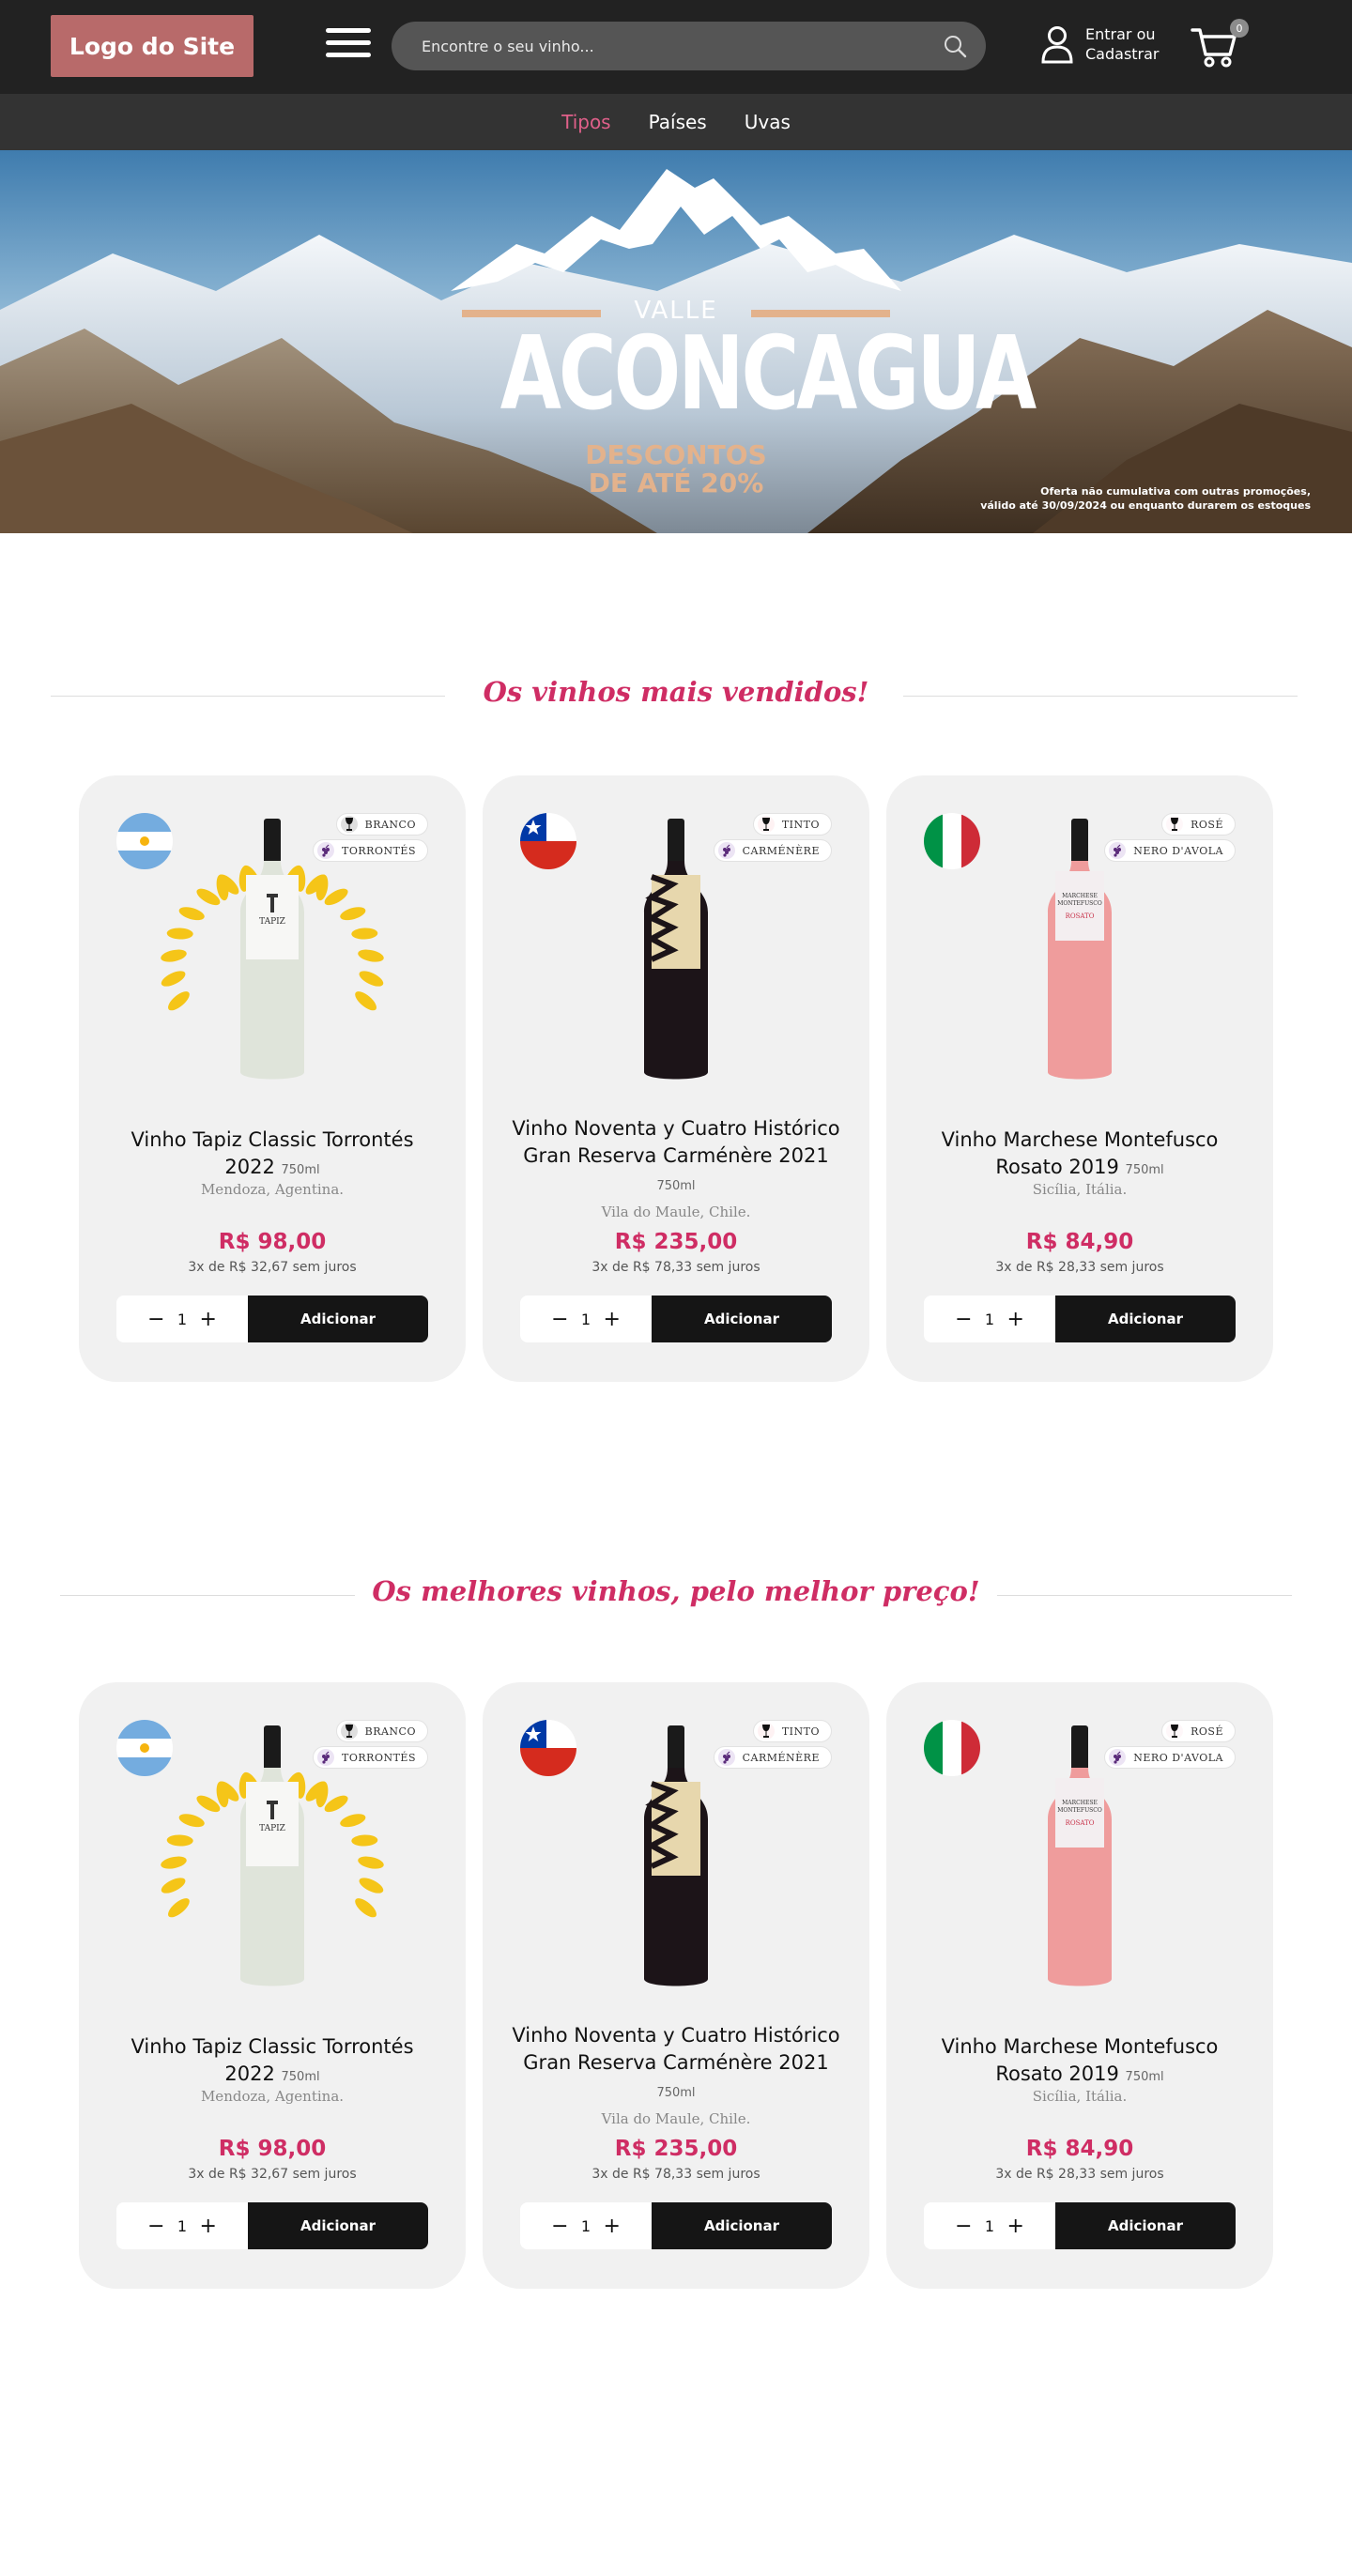  Describe the element at coordinates (768, 122) in the screenshot. I see `nav-item-uvas: Uvas` at that location.